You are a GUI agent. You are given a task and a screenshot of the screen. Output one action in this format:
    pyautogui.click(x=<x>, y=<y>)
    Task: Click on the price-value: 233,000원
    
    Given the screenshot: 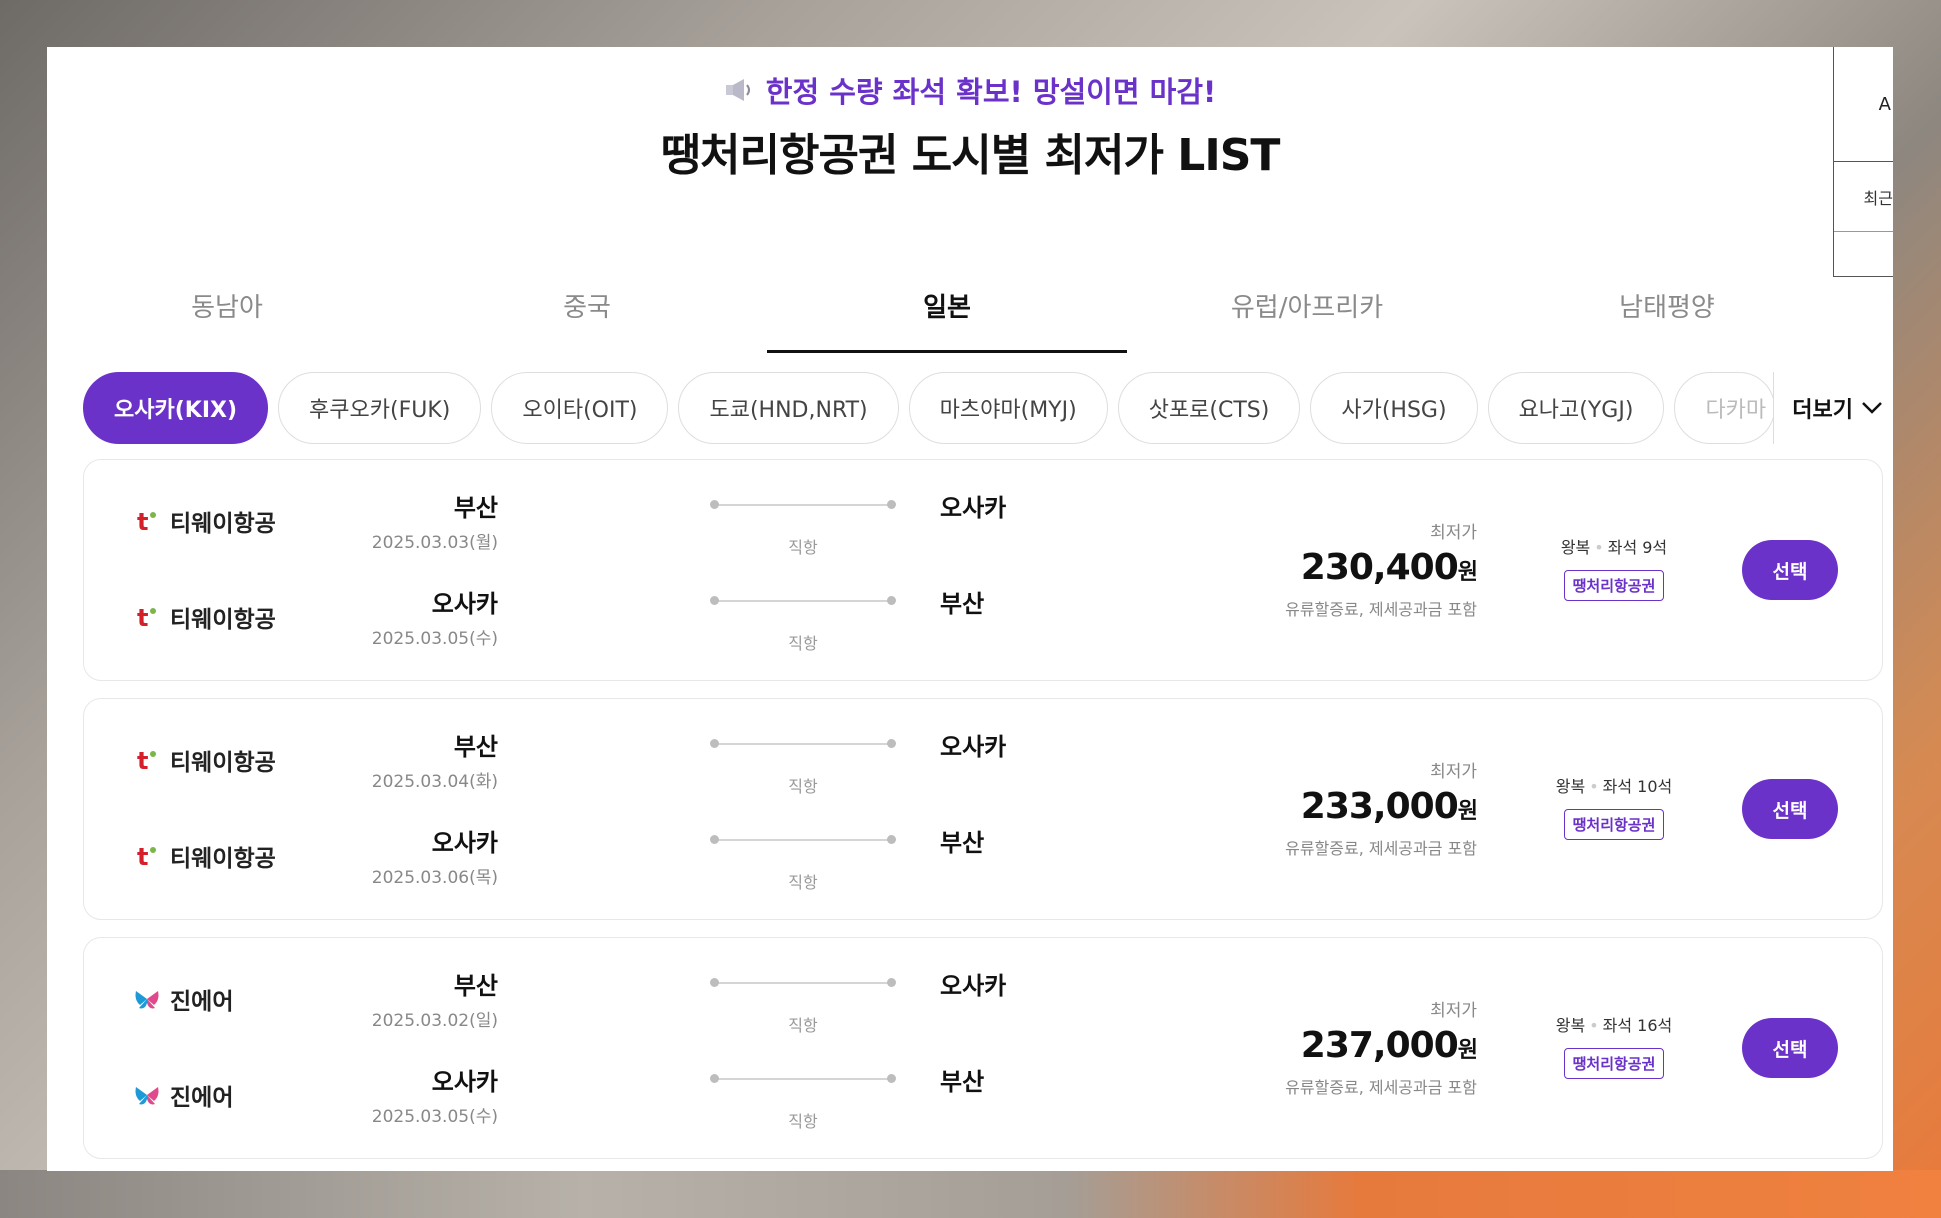 What is the action you would take?
    pyautogui.click(x=1381, y=806)
    